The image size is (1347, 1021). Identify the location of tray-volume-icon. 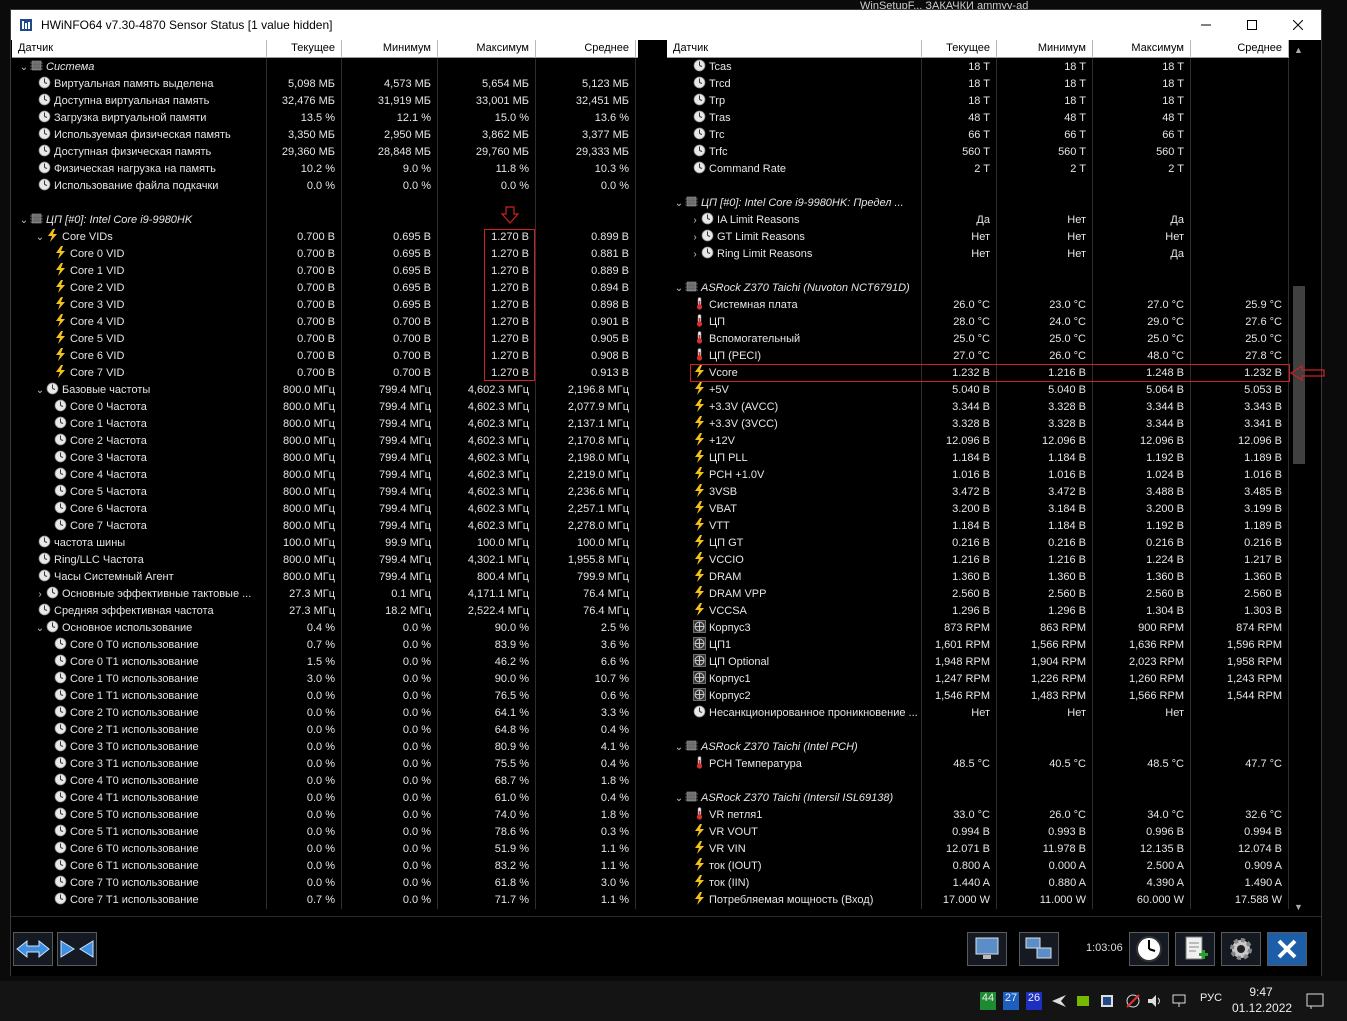
(1155, 1001).